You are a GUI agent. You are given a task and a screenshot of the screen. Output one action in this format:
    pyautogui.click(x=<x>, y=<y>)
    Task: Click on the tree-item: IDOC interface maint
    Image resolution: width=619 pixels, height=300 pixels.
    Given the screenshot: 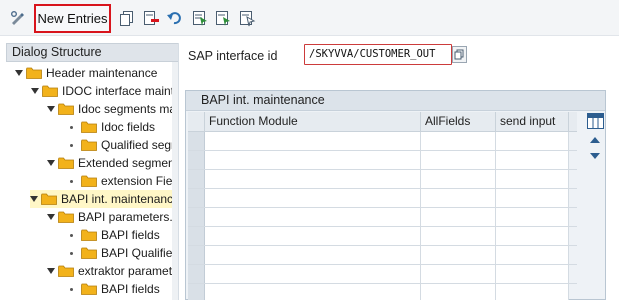 What is the action you would take?
    pyautogui.click(x=102, y=91)
    